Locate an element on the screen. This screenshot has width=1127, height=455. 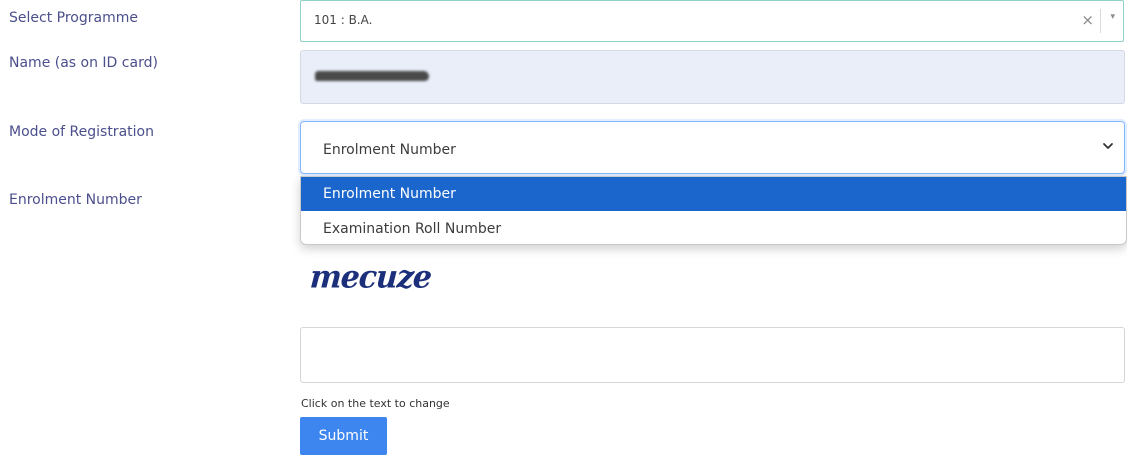
select-divider is located at coordinates (1100, 21).